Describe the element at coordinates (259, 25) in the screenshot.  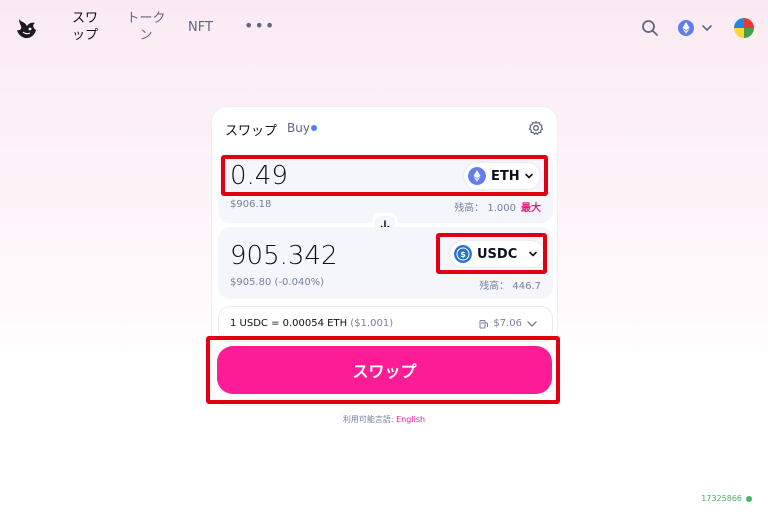
I see `more-menu-button: •••` at that location.